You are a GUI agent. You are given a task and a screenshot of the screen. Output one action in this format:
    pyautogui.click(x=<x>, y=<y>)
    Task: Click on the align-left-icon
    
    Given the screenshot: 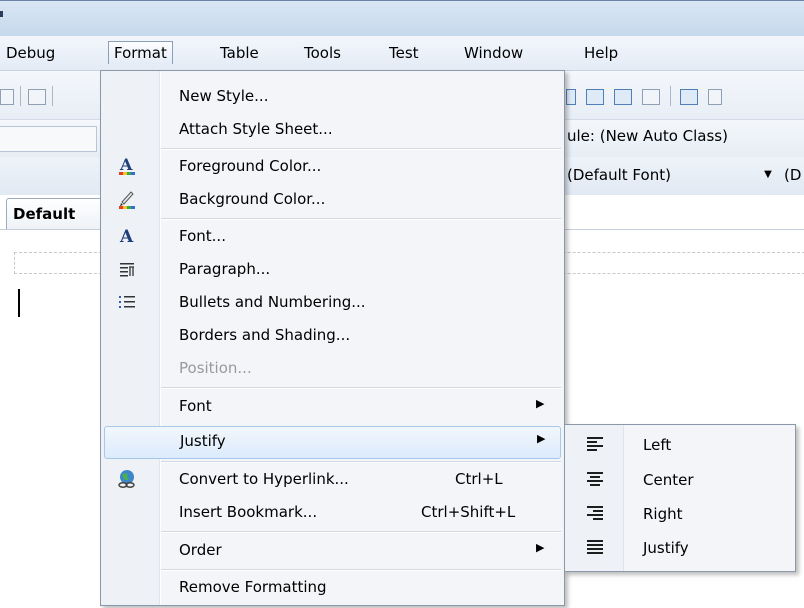 What is the action you would take?
    pyautogui.click(x=596, y=445)
    